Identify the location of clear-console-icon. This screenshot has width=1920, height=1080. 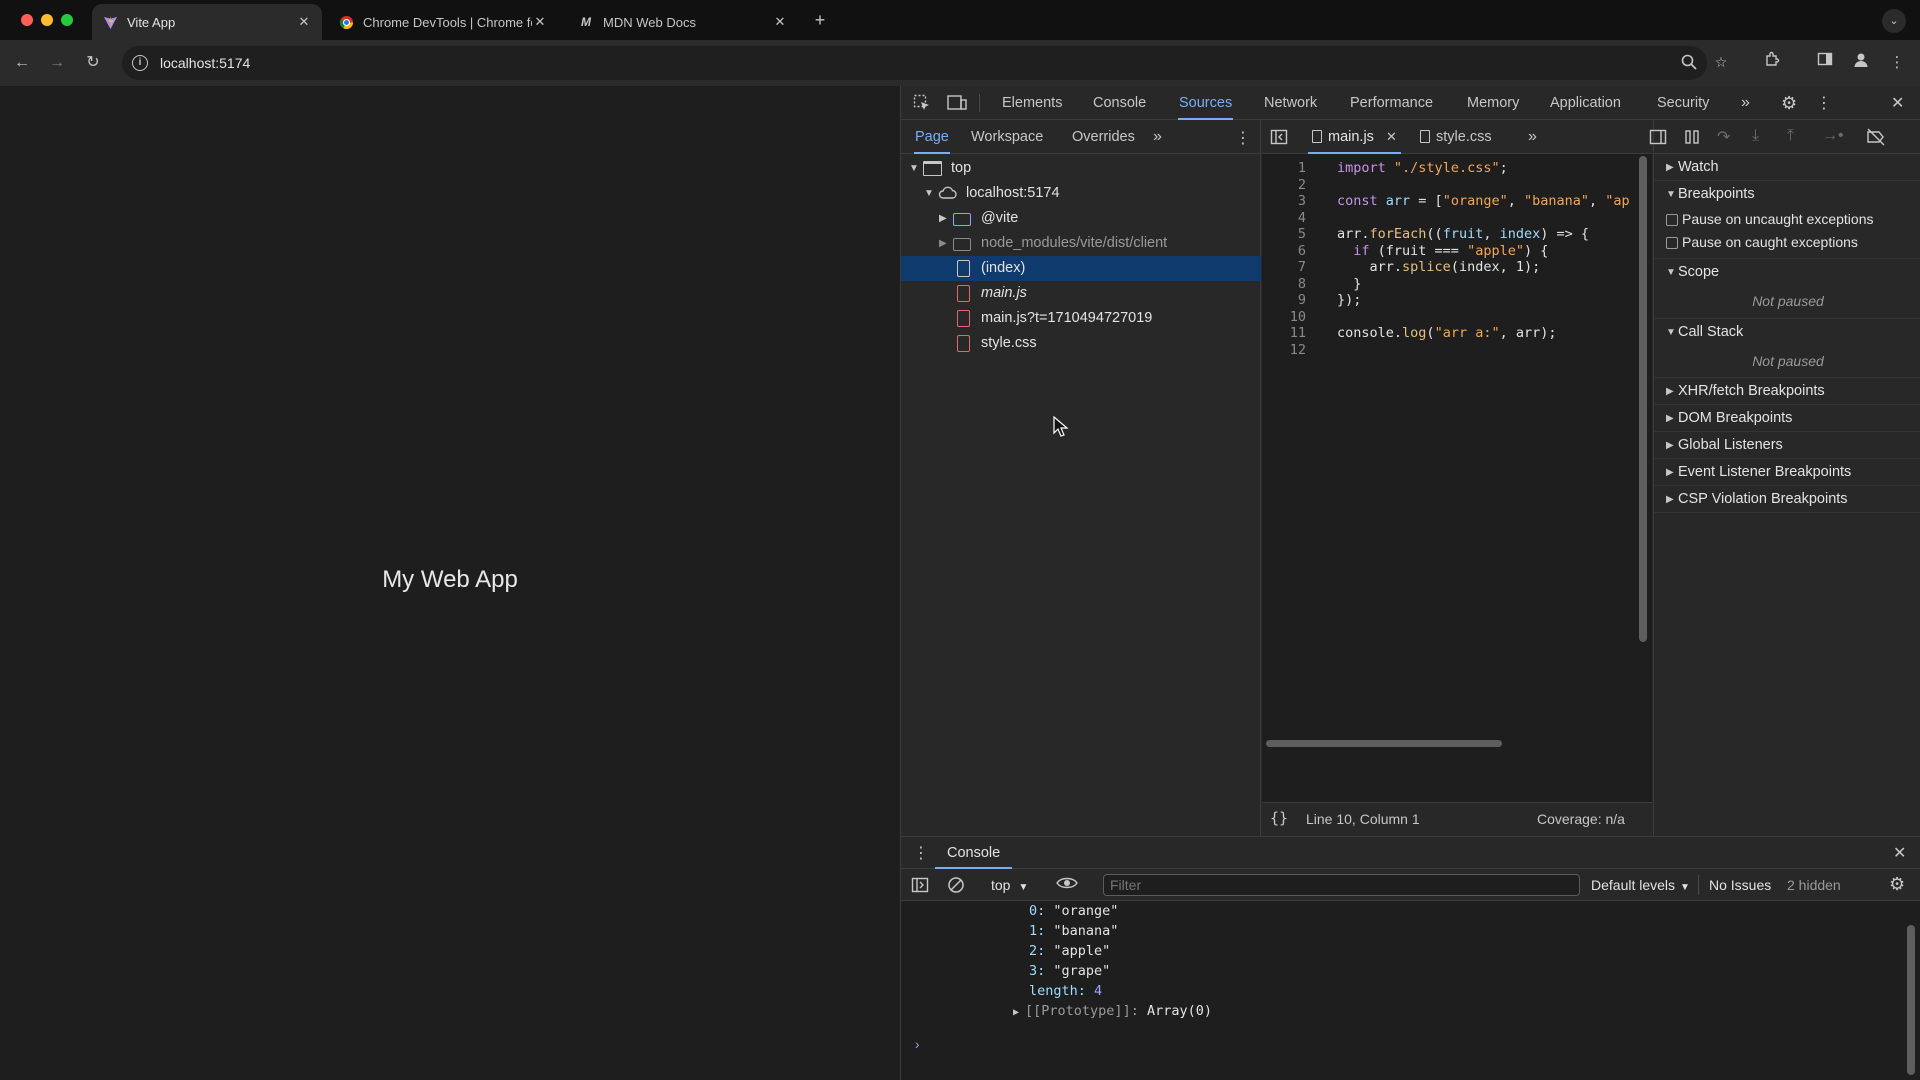
(956, 887).